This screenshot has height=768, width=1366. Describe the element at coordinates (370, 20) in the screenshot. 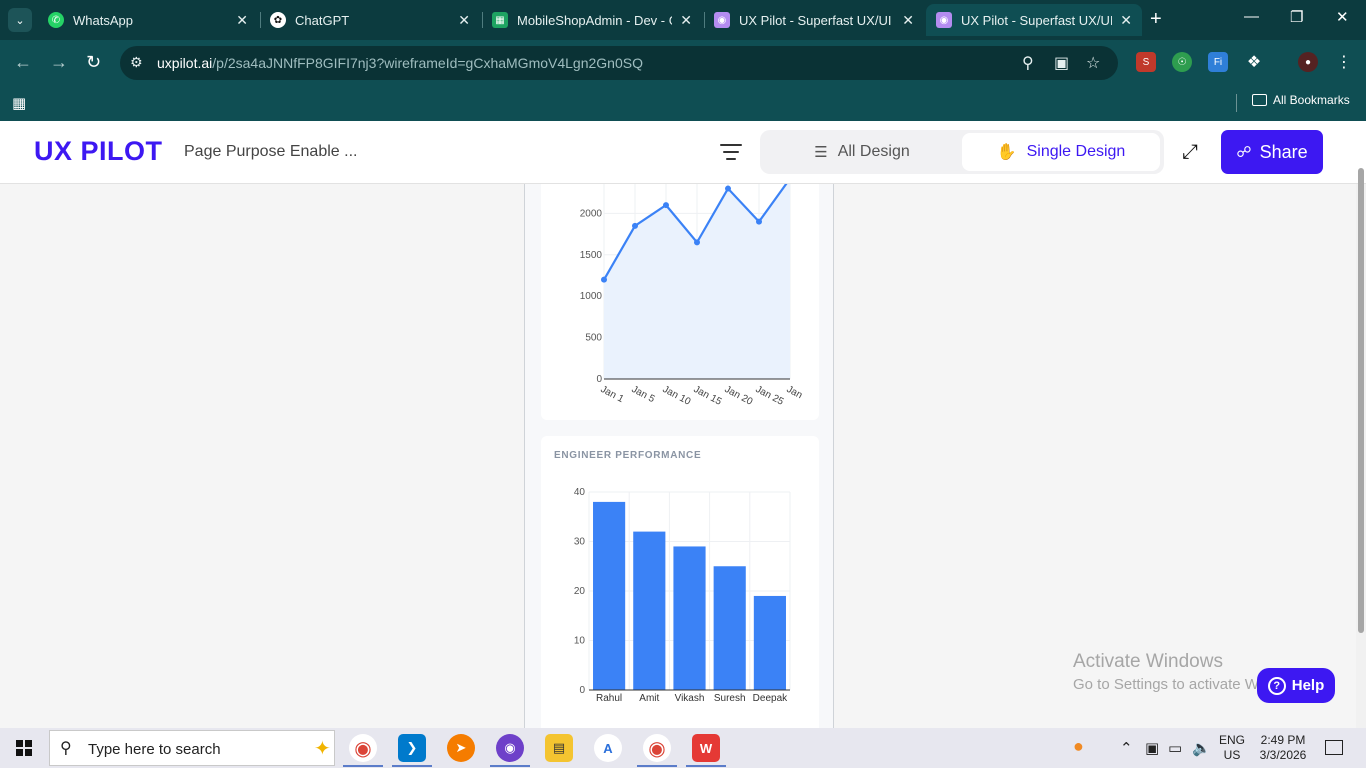

I see `tab-chatgpt: ✿ ChatGPT ✕` at that location.